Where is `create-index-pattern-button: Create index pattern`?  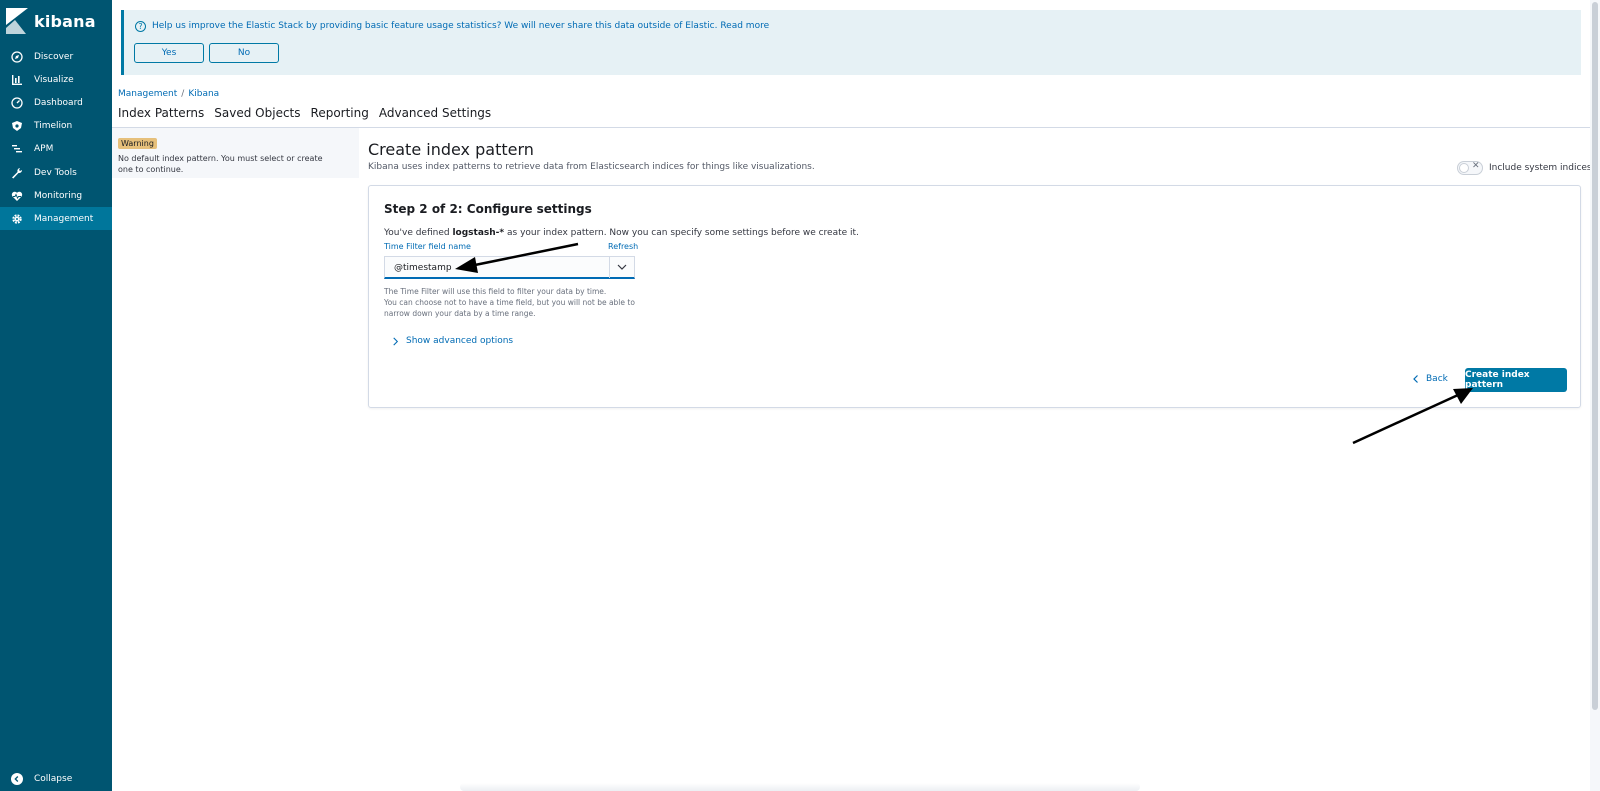
create-index-pattern-button: Create index pattern is located at coordinates (1516, 380).